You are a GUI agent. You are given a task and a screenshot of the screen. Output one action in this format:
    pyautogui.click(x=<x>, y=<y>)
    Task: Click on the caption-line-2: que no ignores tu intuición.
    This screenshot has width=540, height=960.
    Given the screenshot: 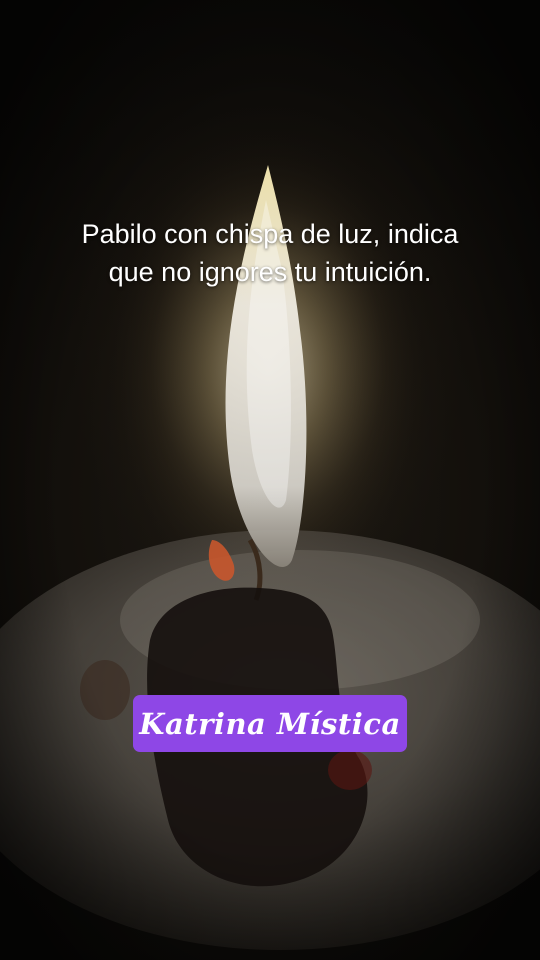 What is the action you would take?
    pyautogui.click(x=270, y=272)
    